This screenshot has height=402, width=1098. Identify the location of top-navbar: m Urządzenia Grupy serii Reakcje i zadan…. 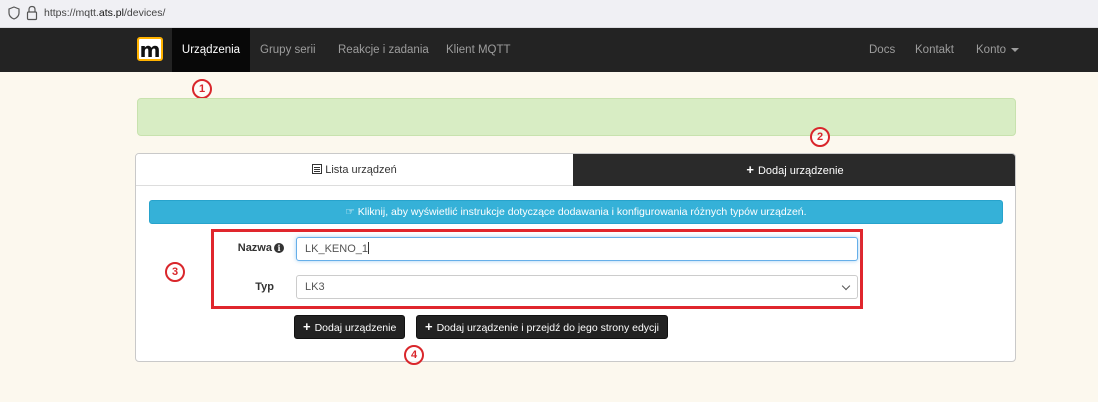
(549, 50).